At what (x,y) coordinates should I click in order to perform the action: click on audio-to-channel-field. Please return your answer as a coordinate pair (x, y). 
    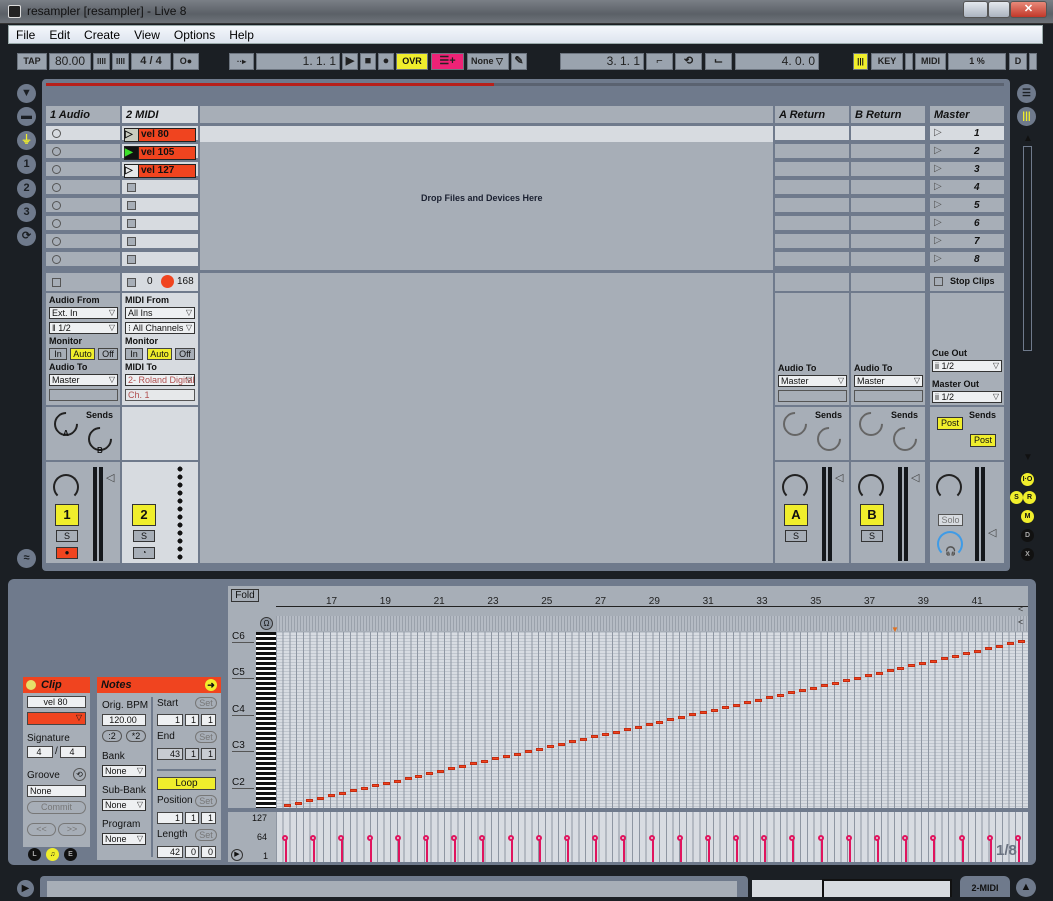
    Looking at the image, I should click on (83, 395).